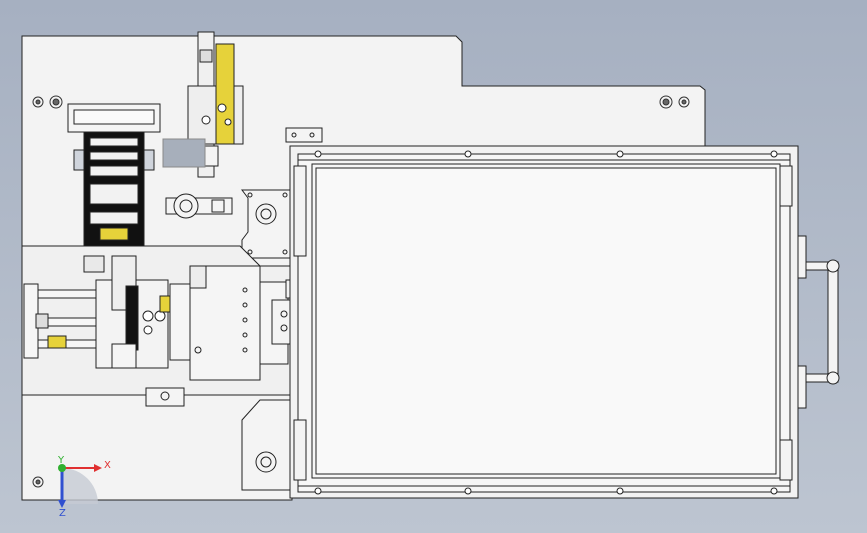 The width and height of the screenshot is (867, 533). What do you see at coordinates (267, 445) in the screenshot?
I see `motor-mount-lower` at bounding box center [267, 445].